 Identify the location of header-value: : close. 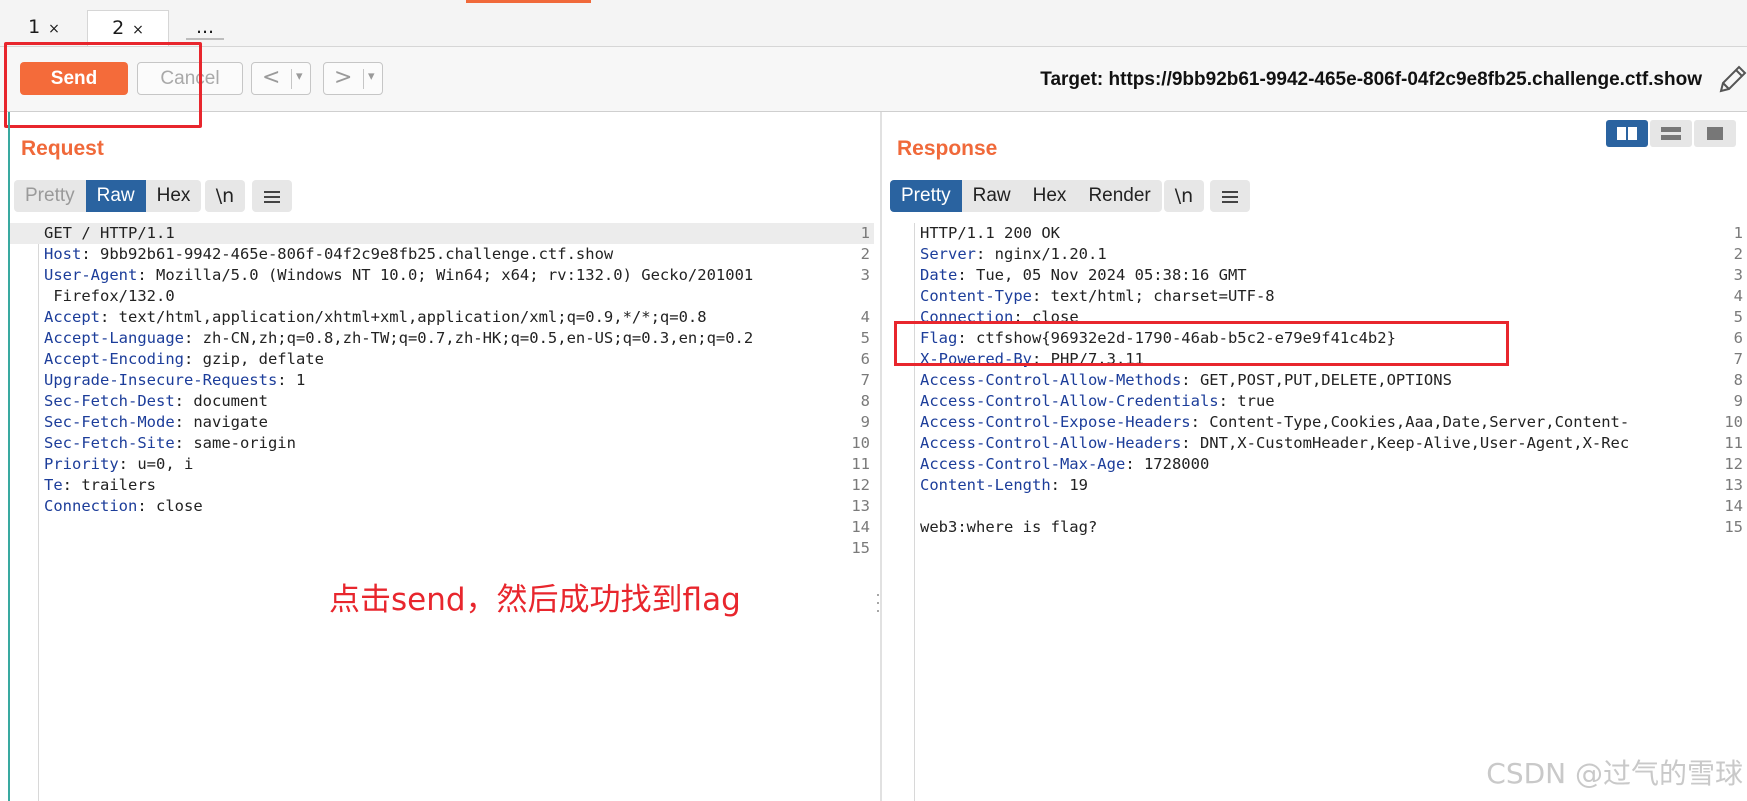
(170, 506).